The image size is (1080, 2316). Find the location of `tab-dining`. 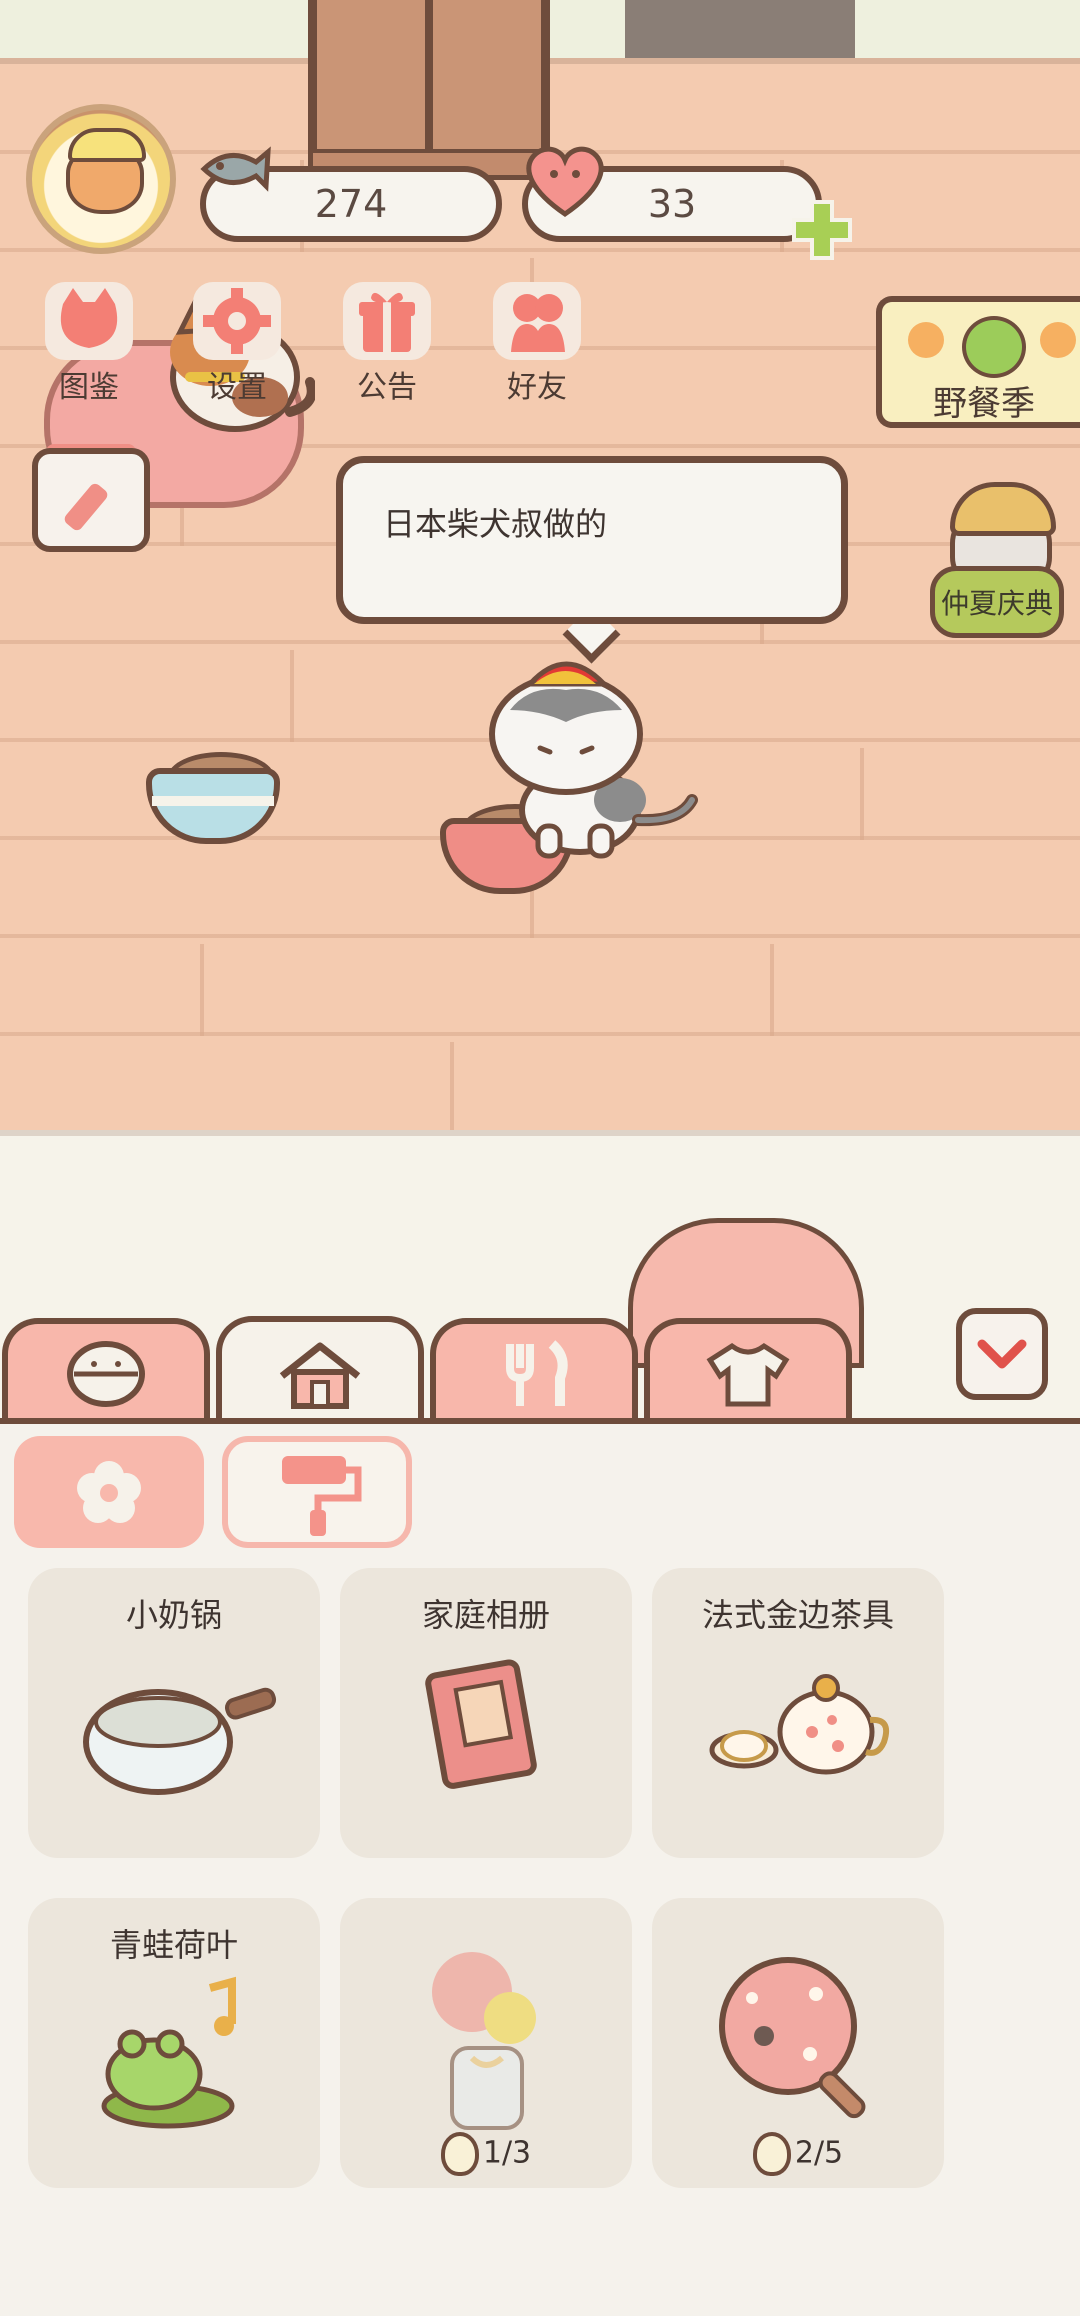

tab-dining is located at coordinates (534, 1371).